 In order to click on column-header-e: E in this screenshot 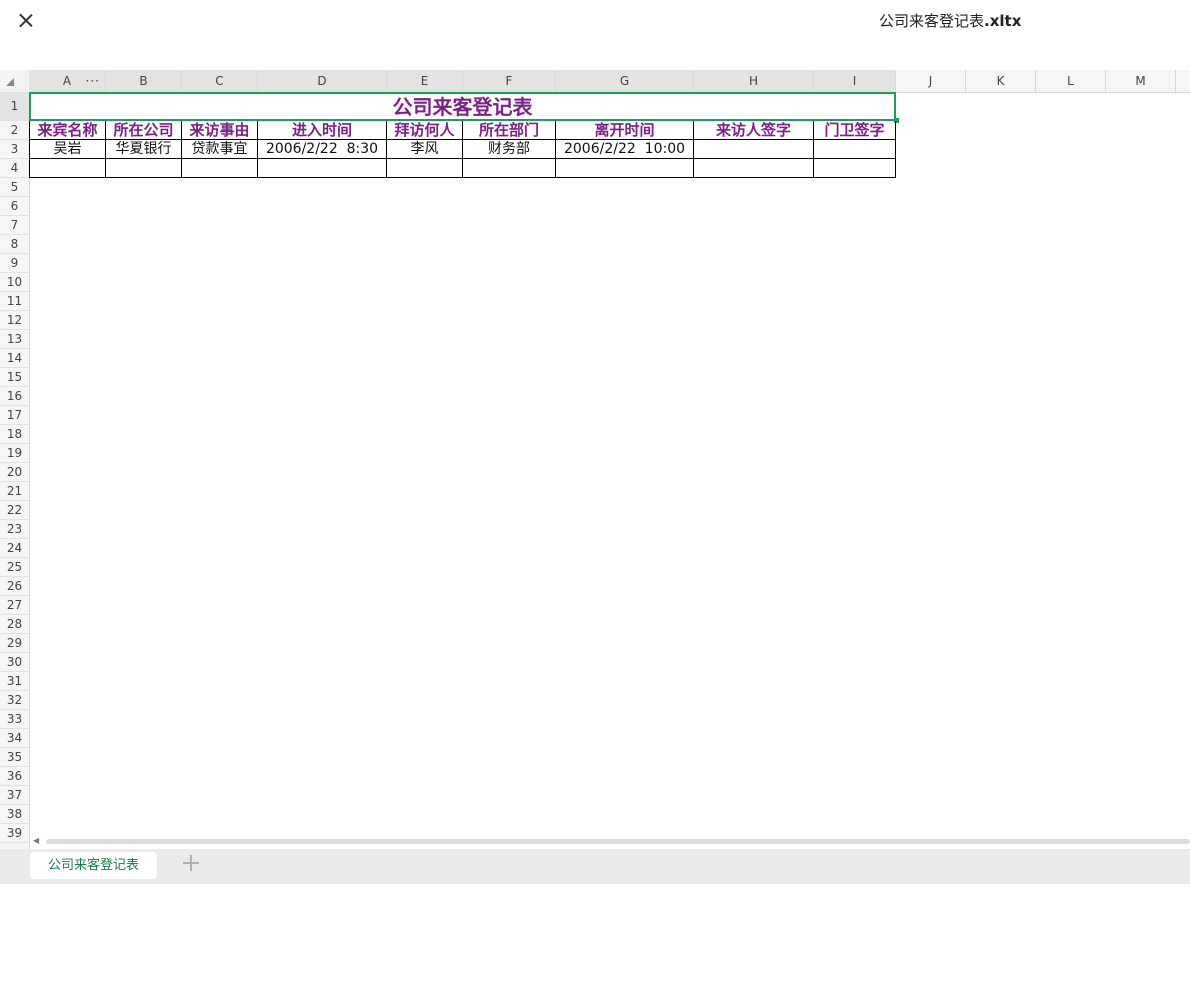, I will do `click(425, 81)`.